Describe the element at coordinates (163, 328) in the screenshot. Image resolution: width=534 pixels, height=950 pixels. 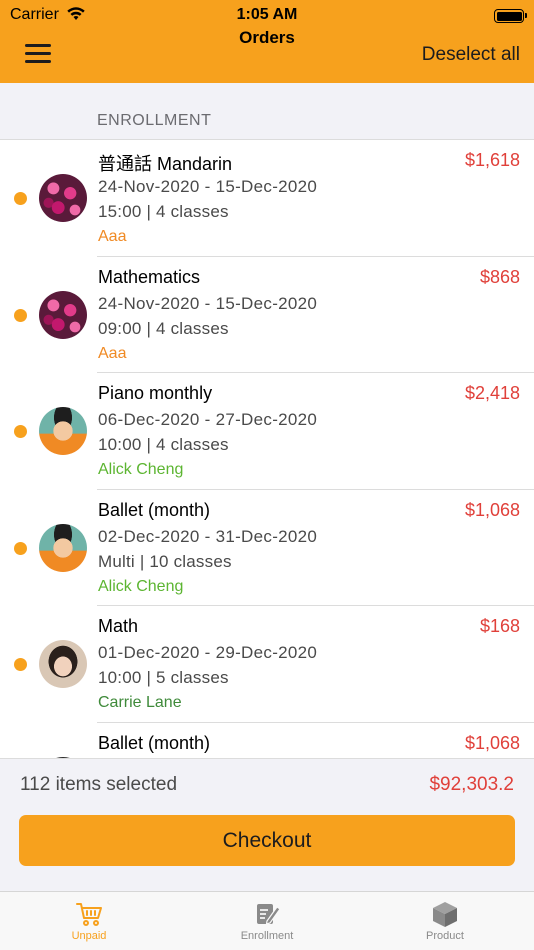
I see `order-meta: 09:00 | 4 classes` at that location.